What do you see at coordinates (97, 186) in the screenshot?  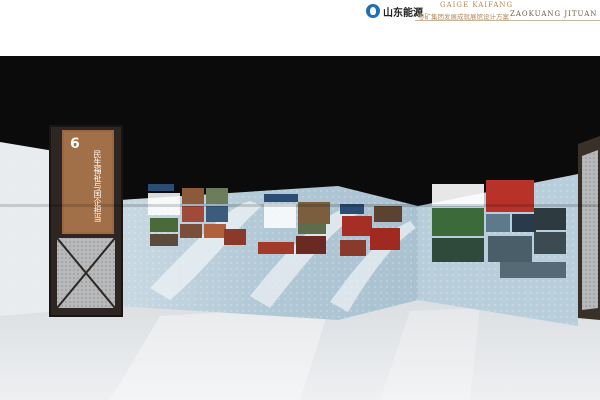 I see `section-title: 民生福祉与国企担当` at bounding box center [97, 186].